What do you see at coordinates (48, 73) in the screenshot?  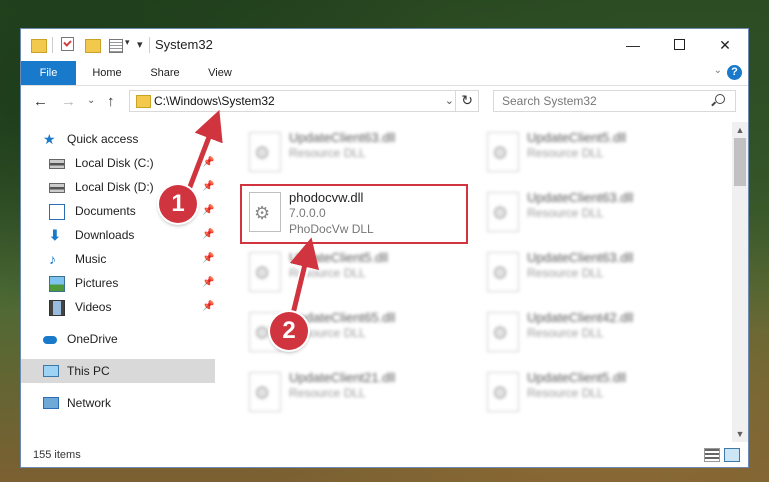 I see `tab-file: File` at bounding box center [48, 73].